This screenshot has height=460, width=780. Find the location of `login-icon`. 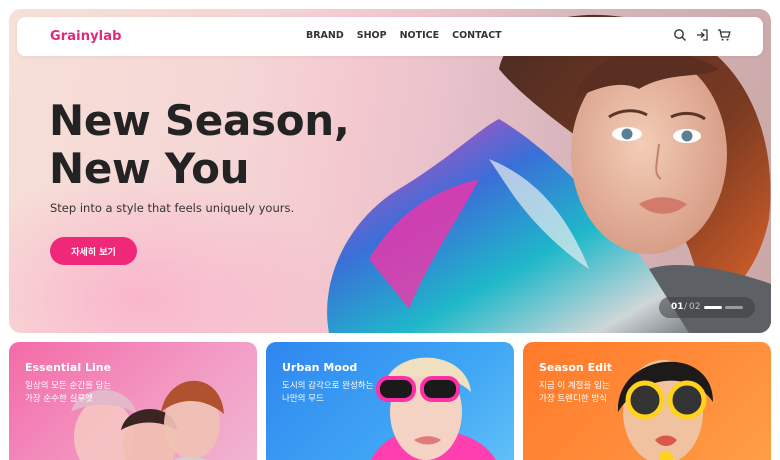

login-icon is located at coordinates (702, 35).